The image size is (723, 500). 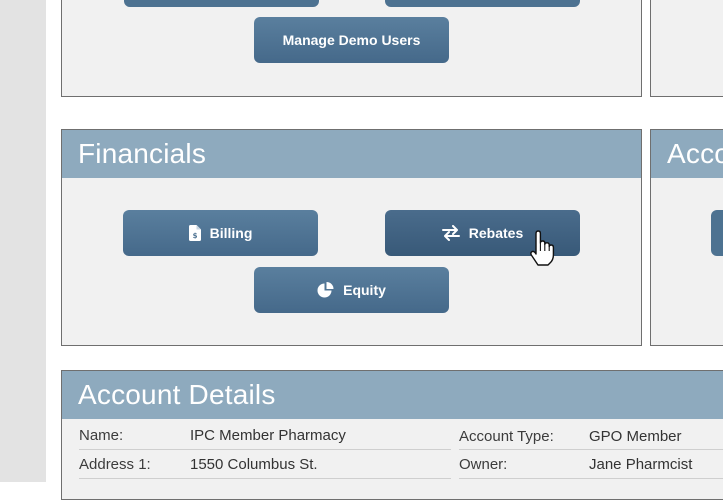 What do you see at coordinates (641, 464) in the screenshot?
I see `owner-value: Jane Pharmcist` at bounding box center [641, 464].